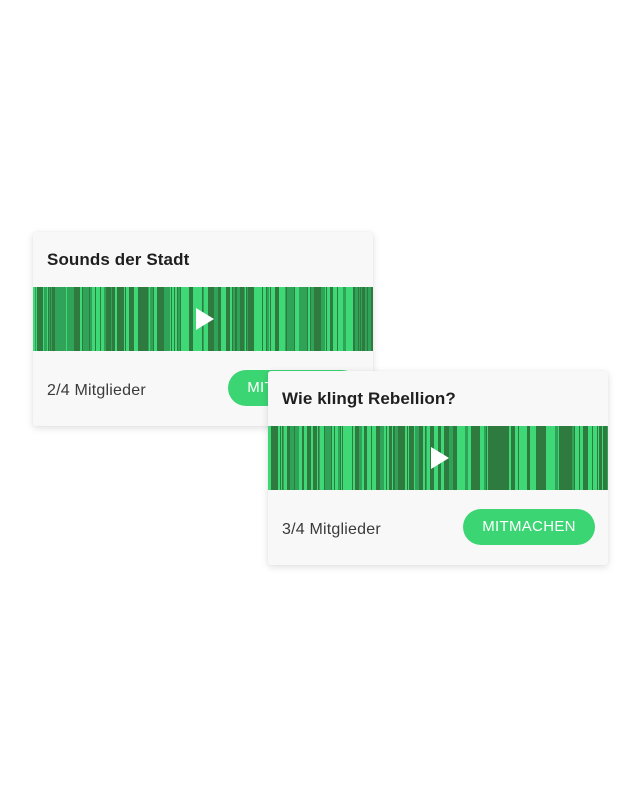 Image resolution: width=640 pixels, height=794 pixels. I want to click on card-title: Wie klingt Rebellion?, so click(369, 398).